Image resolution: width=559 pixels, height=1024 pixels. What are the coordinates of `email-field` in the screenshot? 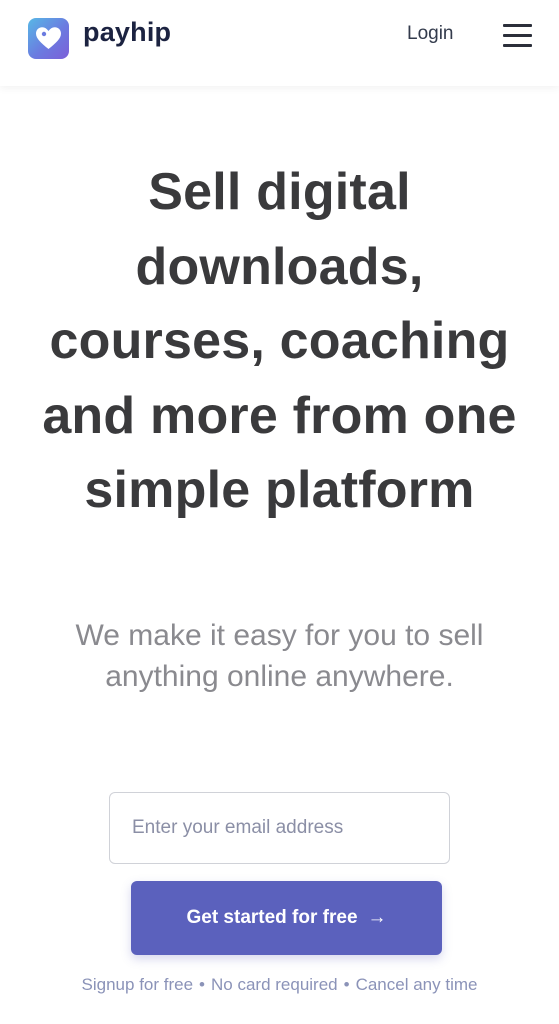 It's located at (279, 828).